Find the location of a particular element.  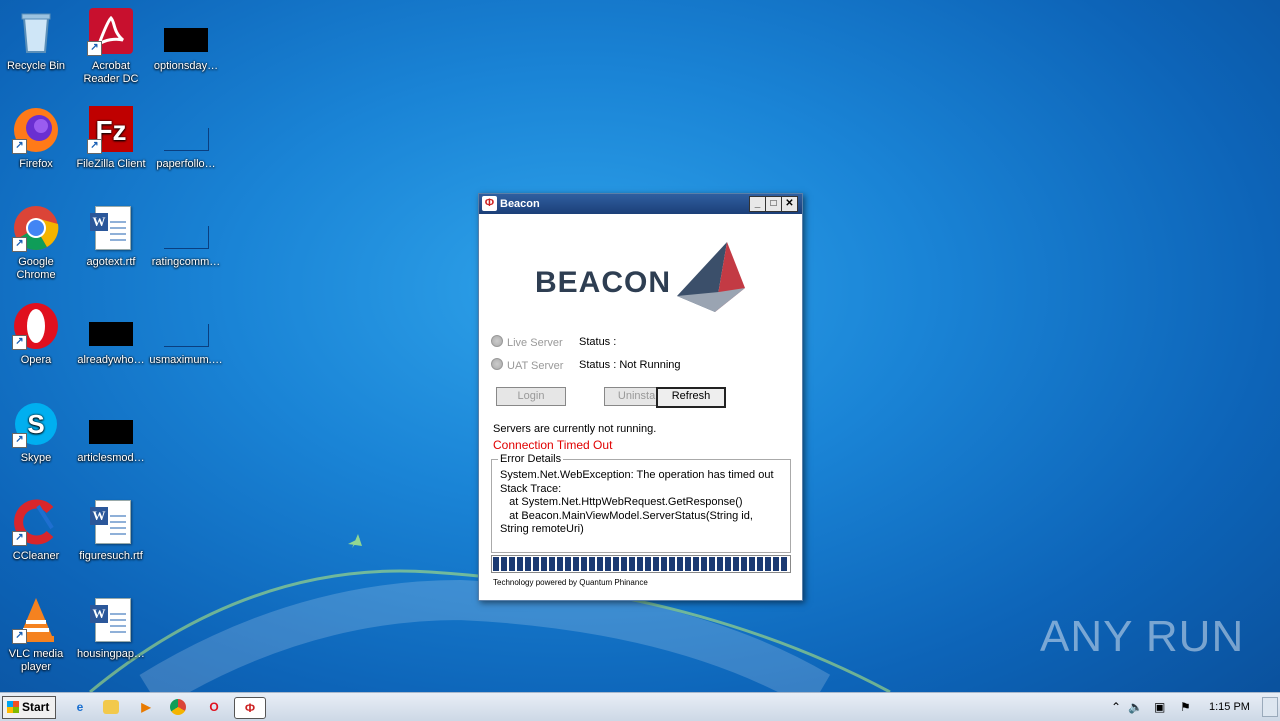

chrome-taskbar-icon is located at coordinates (178, 707).